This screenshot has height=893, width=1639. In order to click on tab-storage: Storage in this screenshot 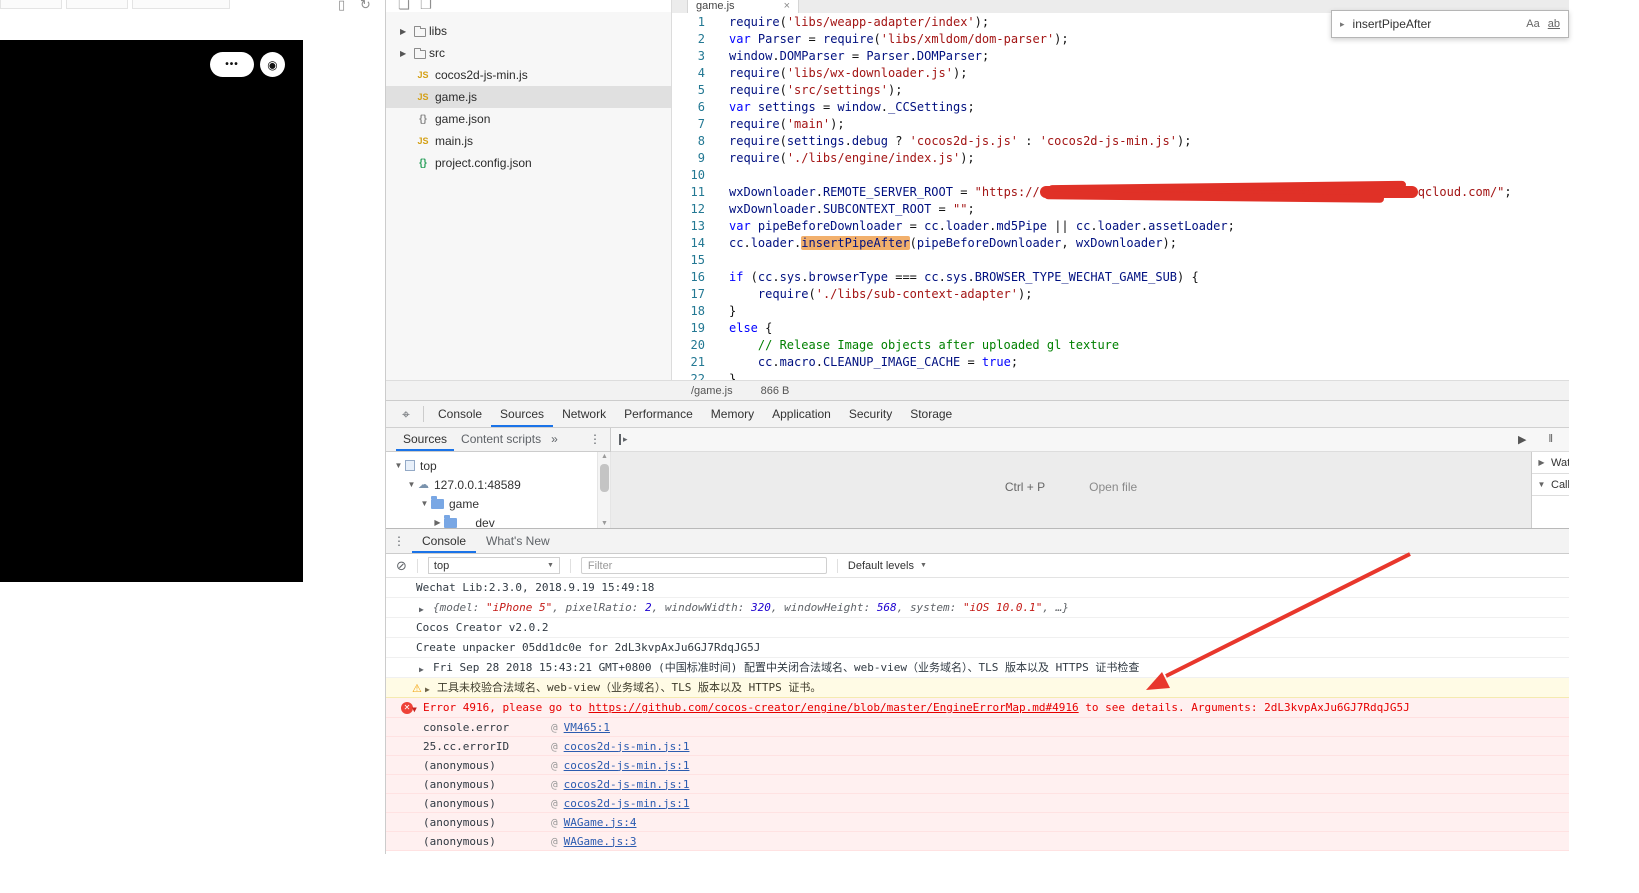, I will do `click(931, 414)`.